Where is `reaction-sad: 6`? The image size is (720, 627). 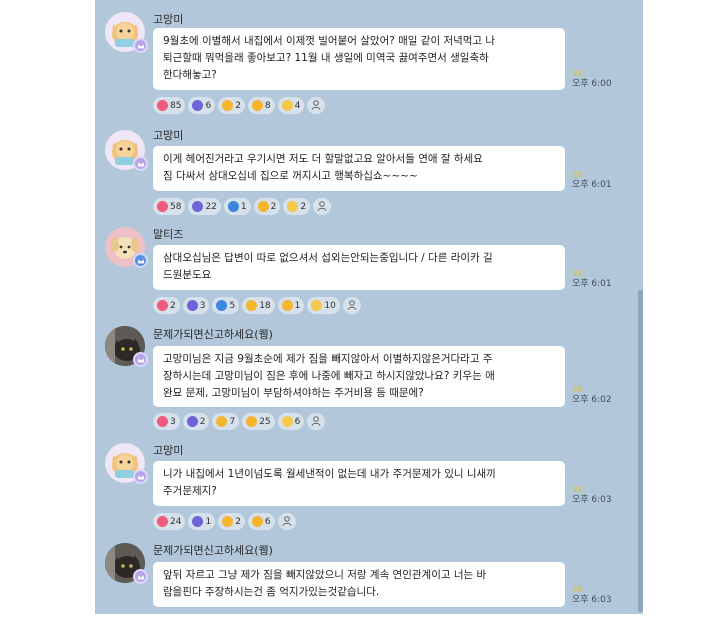
reaction-sad: 6 is located at coordinates (291, 421).